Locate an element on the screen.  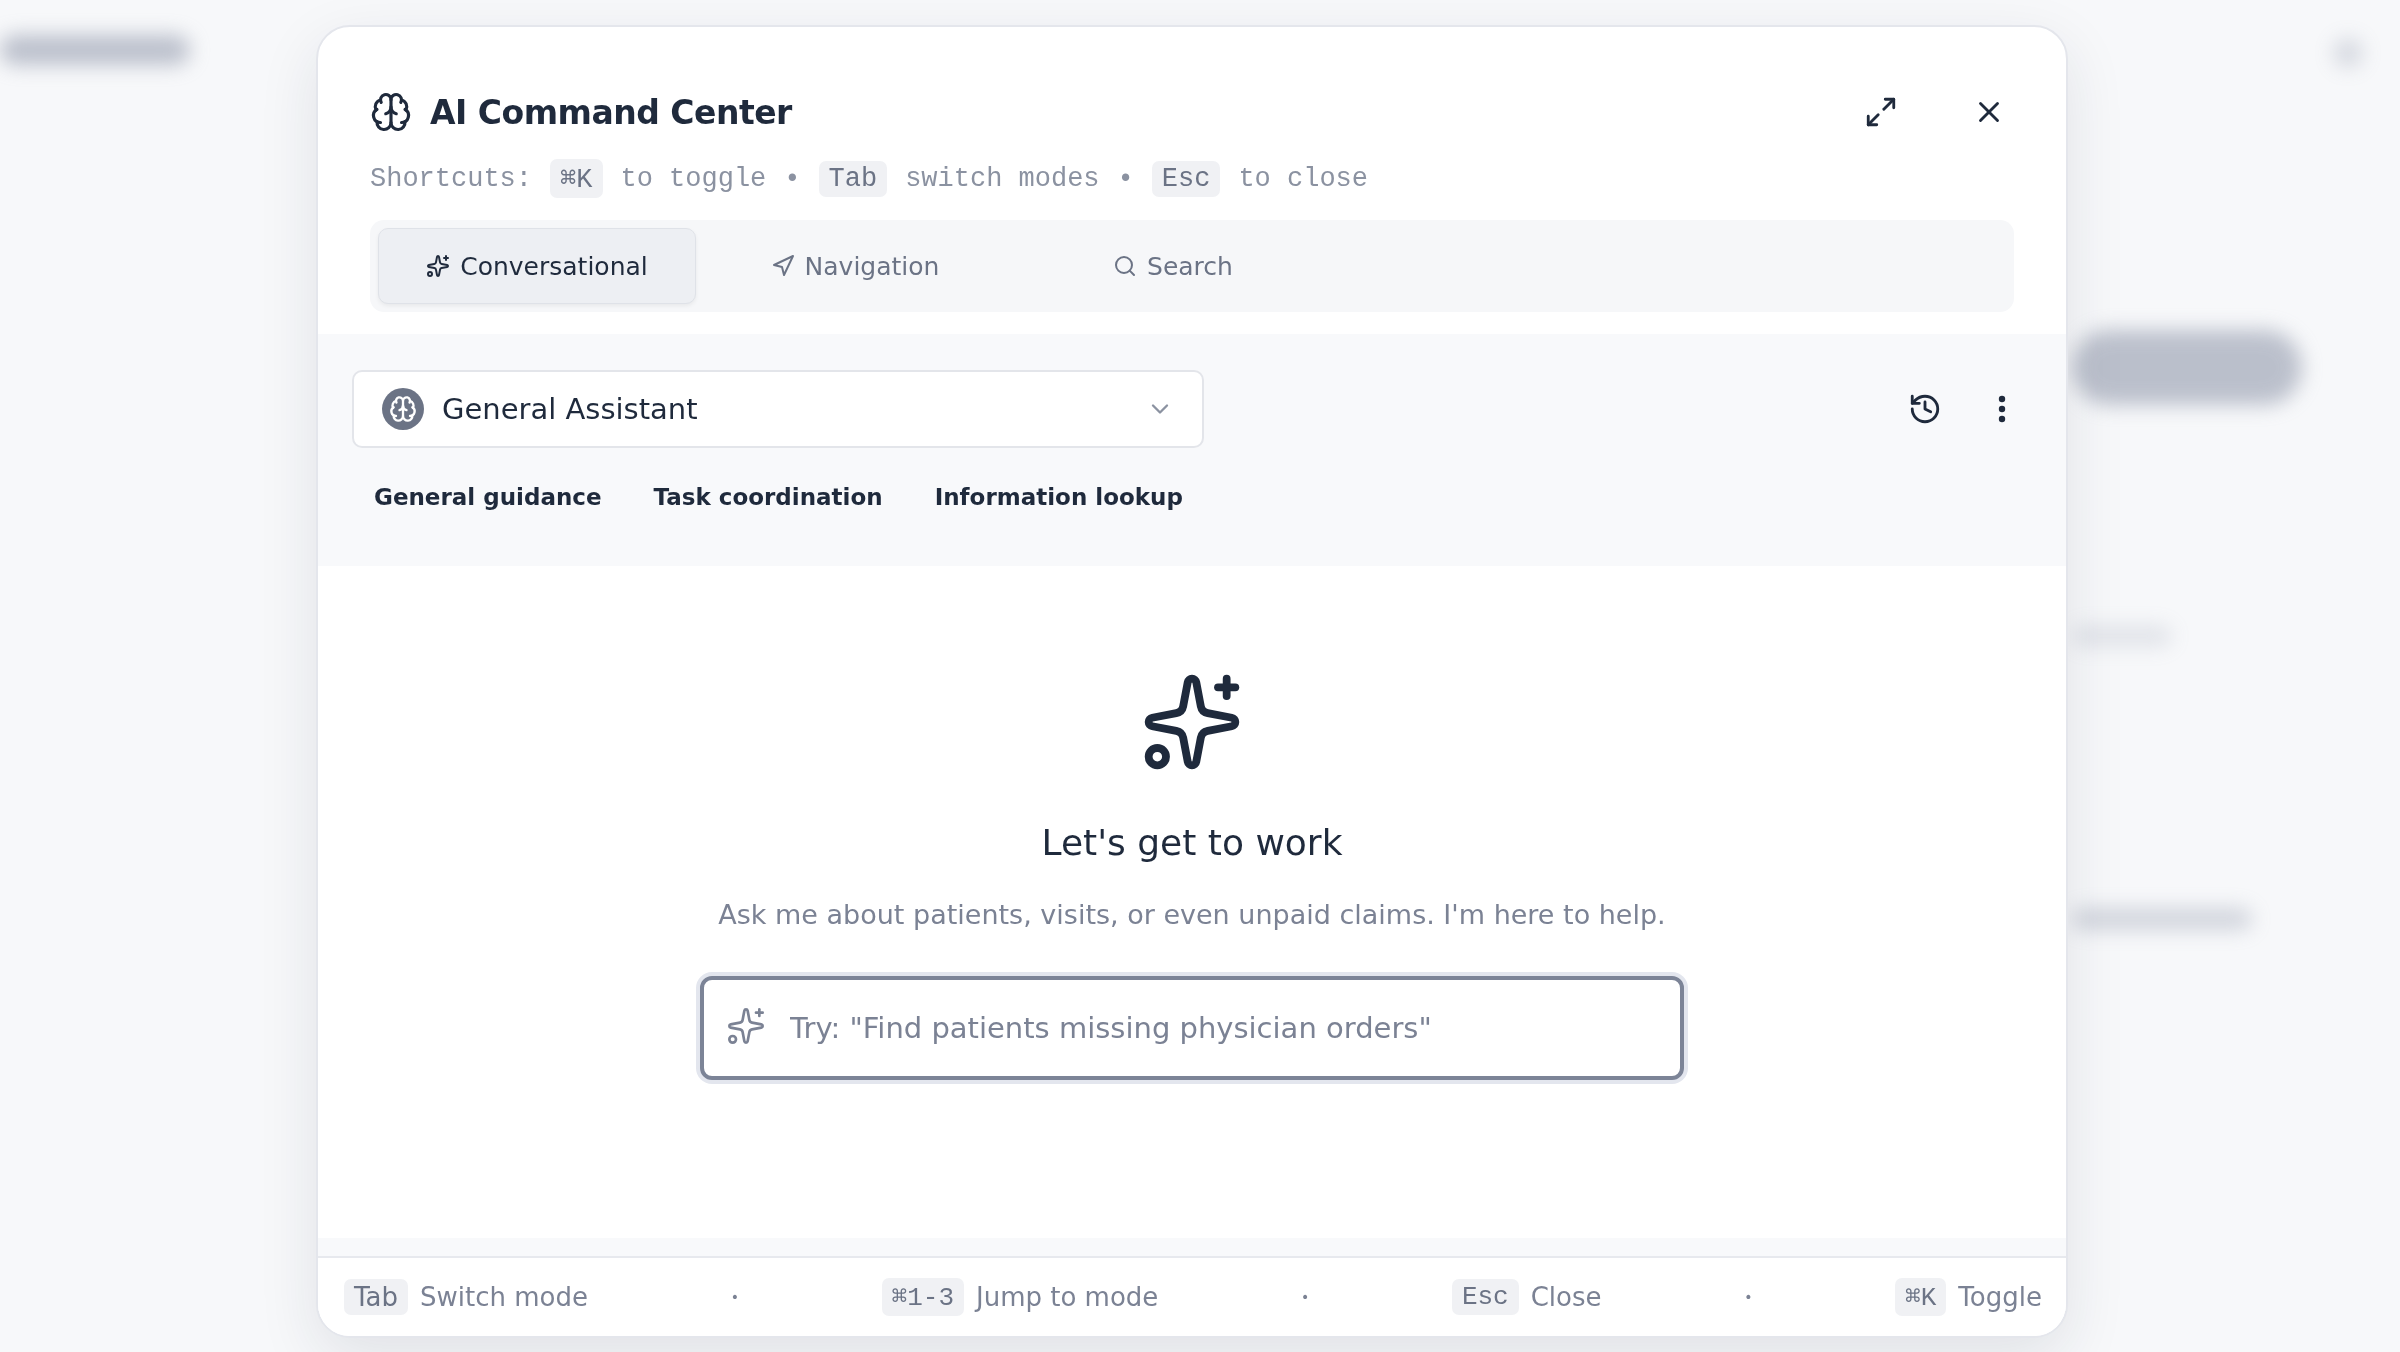
prompt-field: Try: "Find patients missing physician orders" is located at coordinates (1192, 1028).